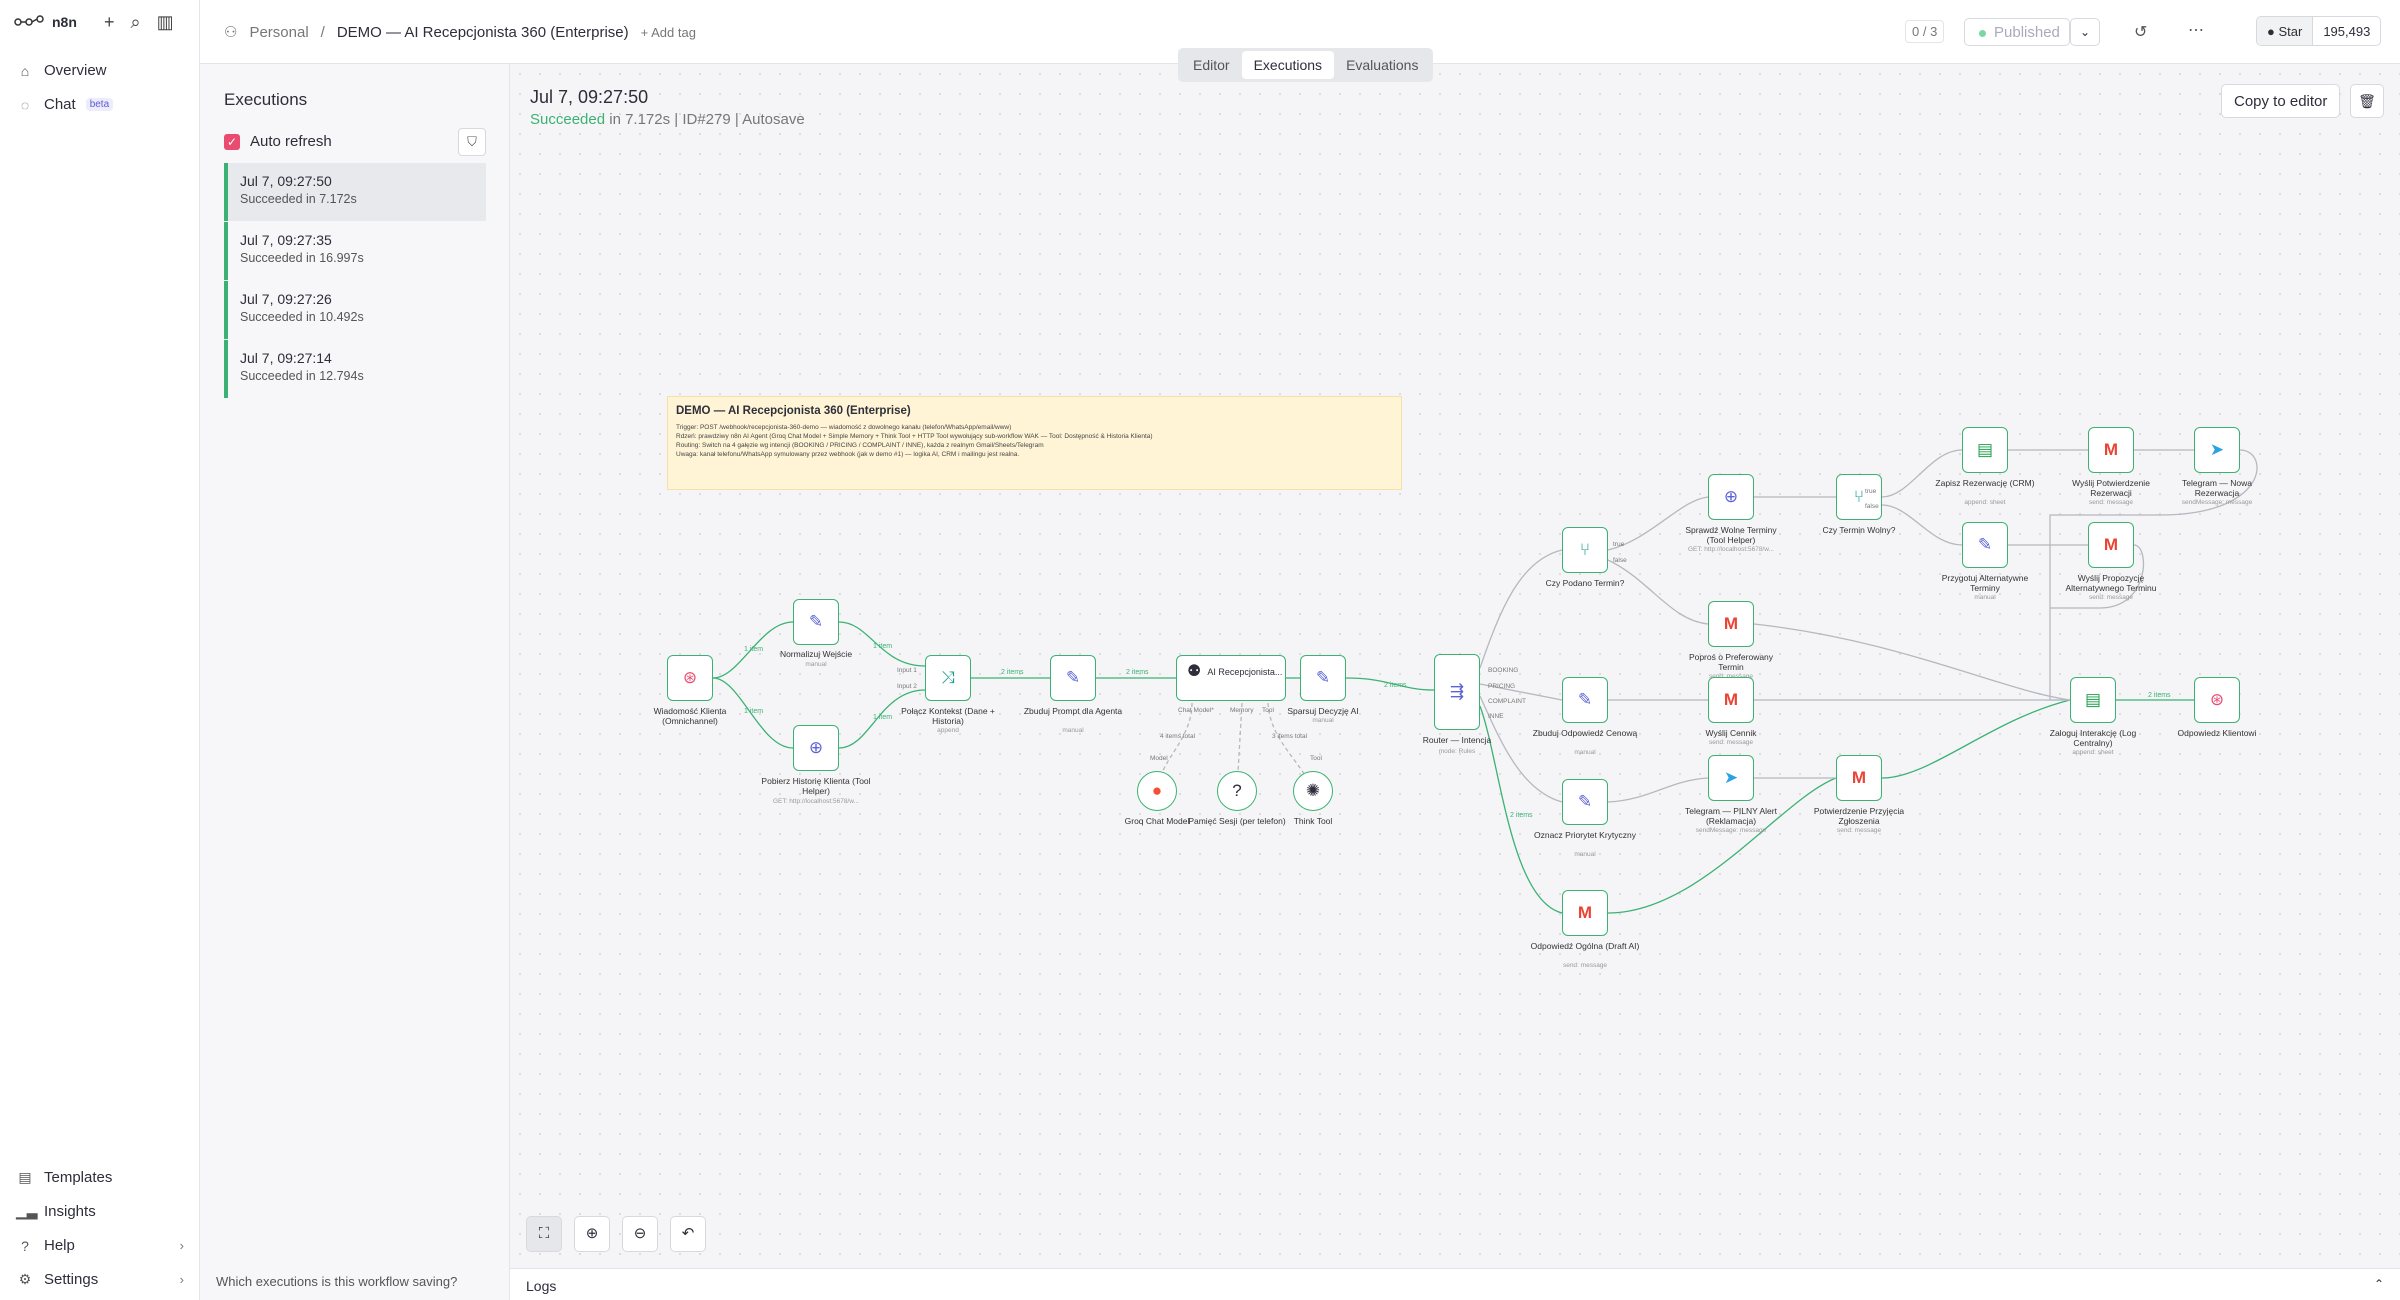  Describe the element at coordinates (1731, 778) in the screenshot. I see `telegram-alert-node: ➤` at that location.